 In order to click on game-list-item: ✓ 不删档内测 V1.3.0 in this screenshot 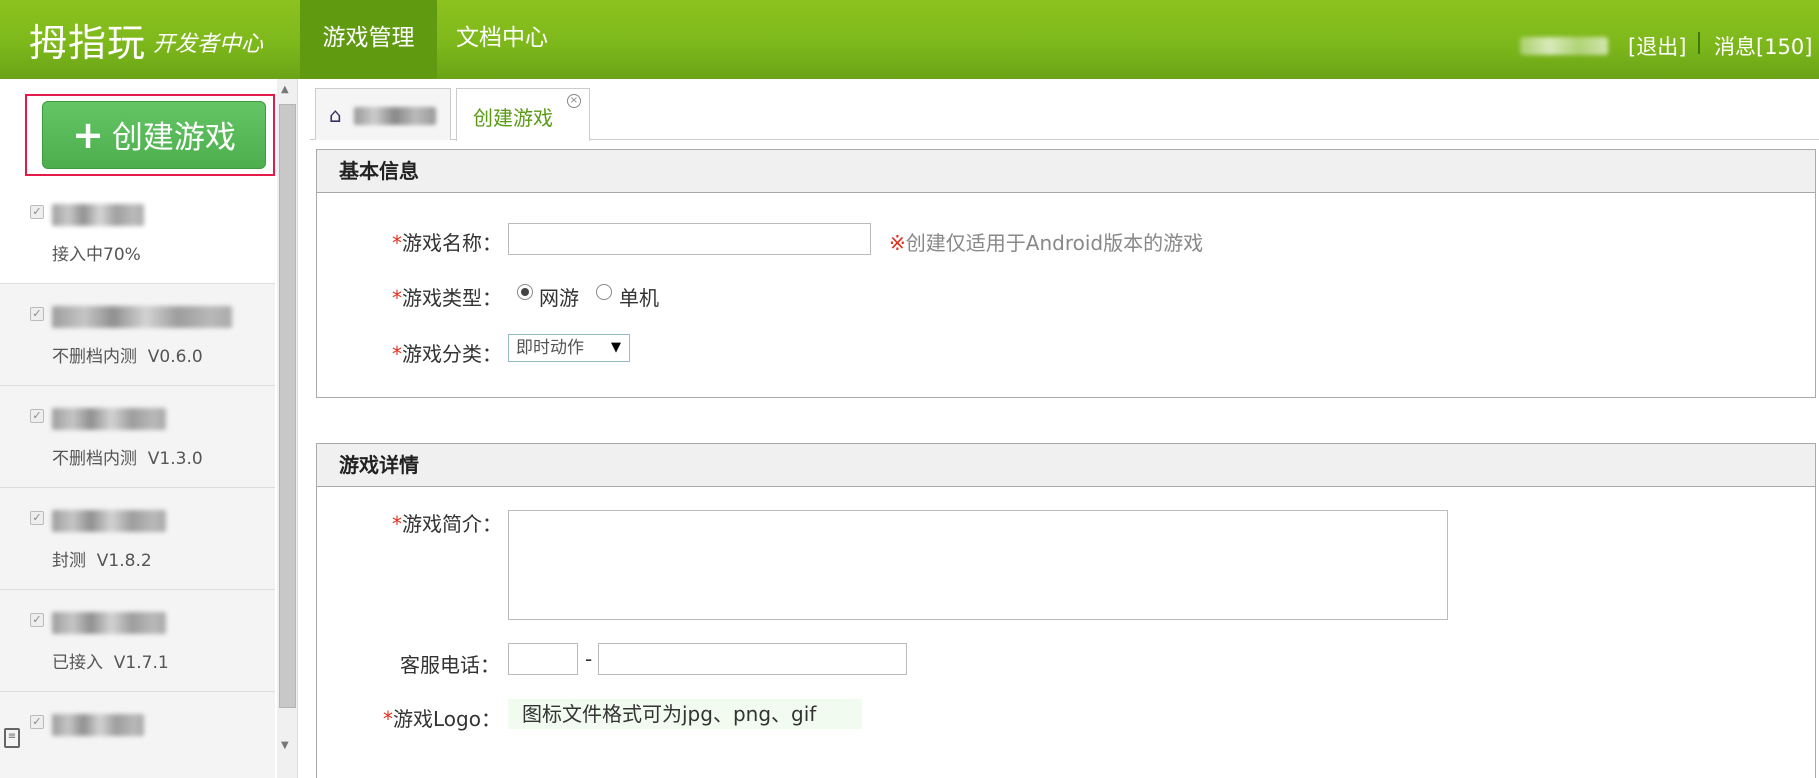, I will do `click(137, 437)`.